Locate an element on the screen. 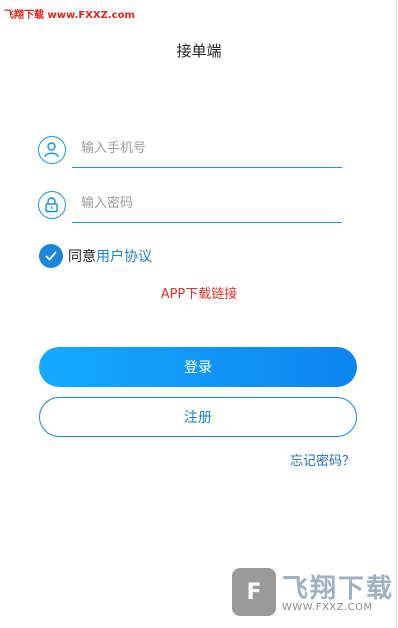 The height and width of the screenshot is (628, 398). user-agreement-link: 用户协议 is located at coordinates (124, 256).